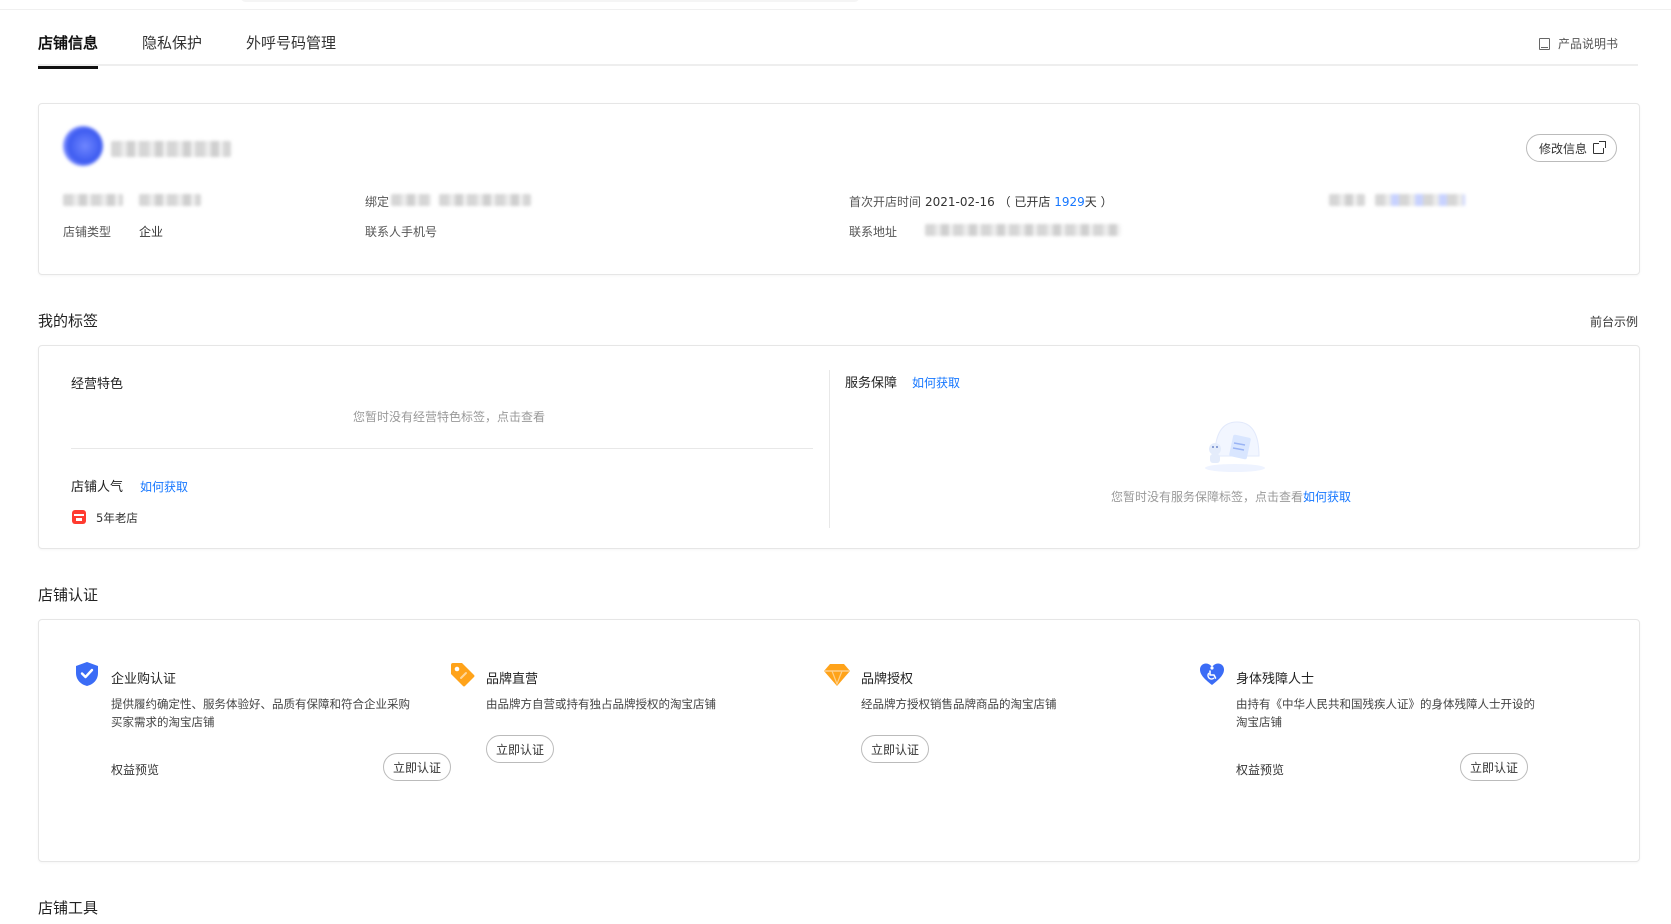 The width and height of the screenshot is (1671, 924). Describe the element at coordinates (1544, 43) in the screenshot. I see `book-icon` at that location.